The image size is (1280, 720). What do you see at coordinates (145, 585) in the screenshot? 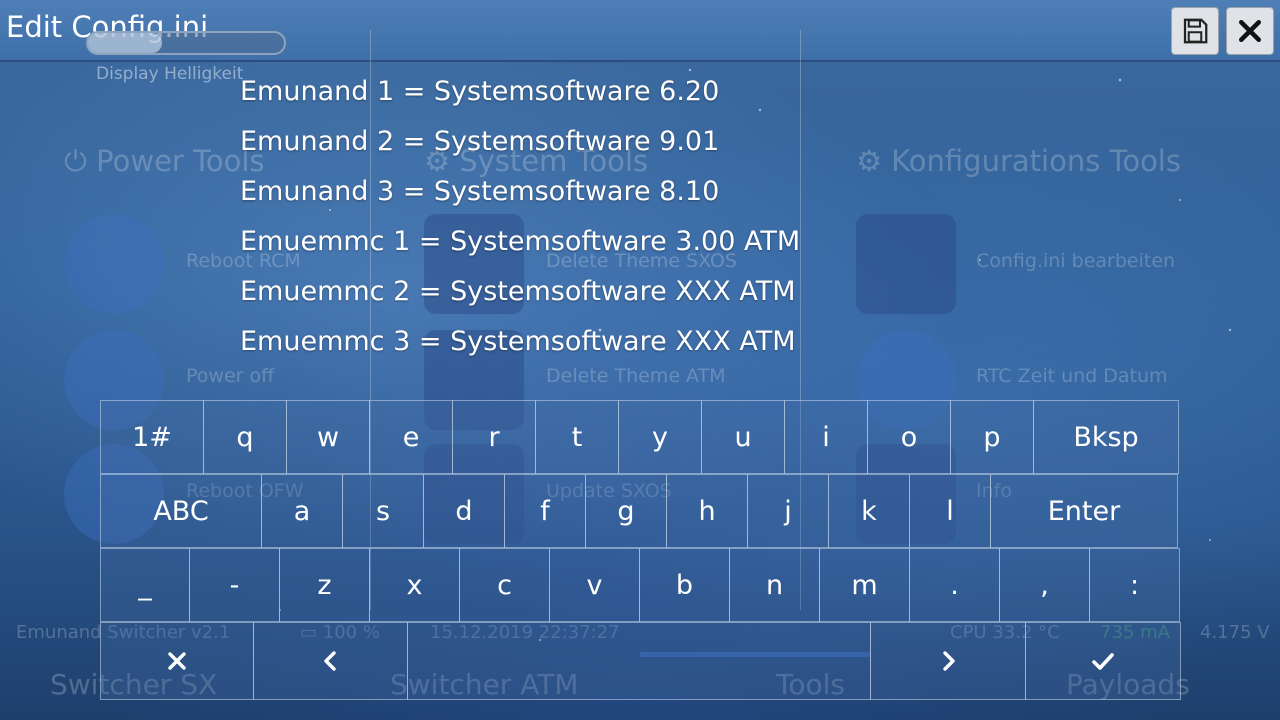
I see `key-underscore: _` at bounding box center [145, 585].